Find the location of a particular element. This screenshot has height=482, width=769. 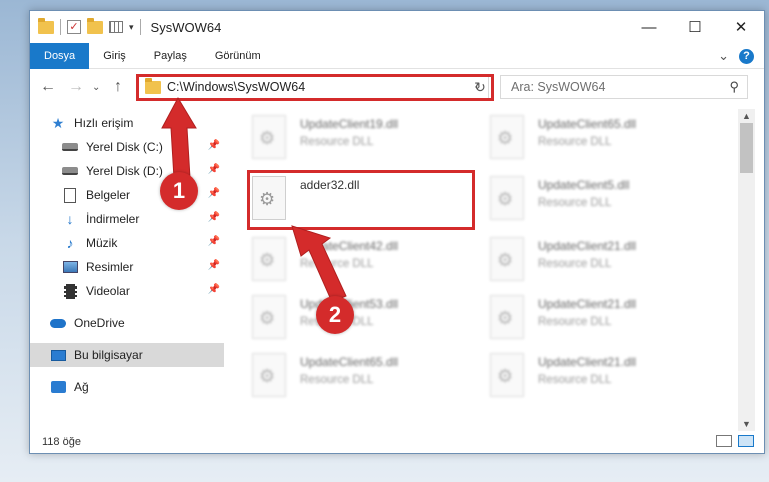

download-icon: ↓ is located at coordinates (70, 219).